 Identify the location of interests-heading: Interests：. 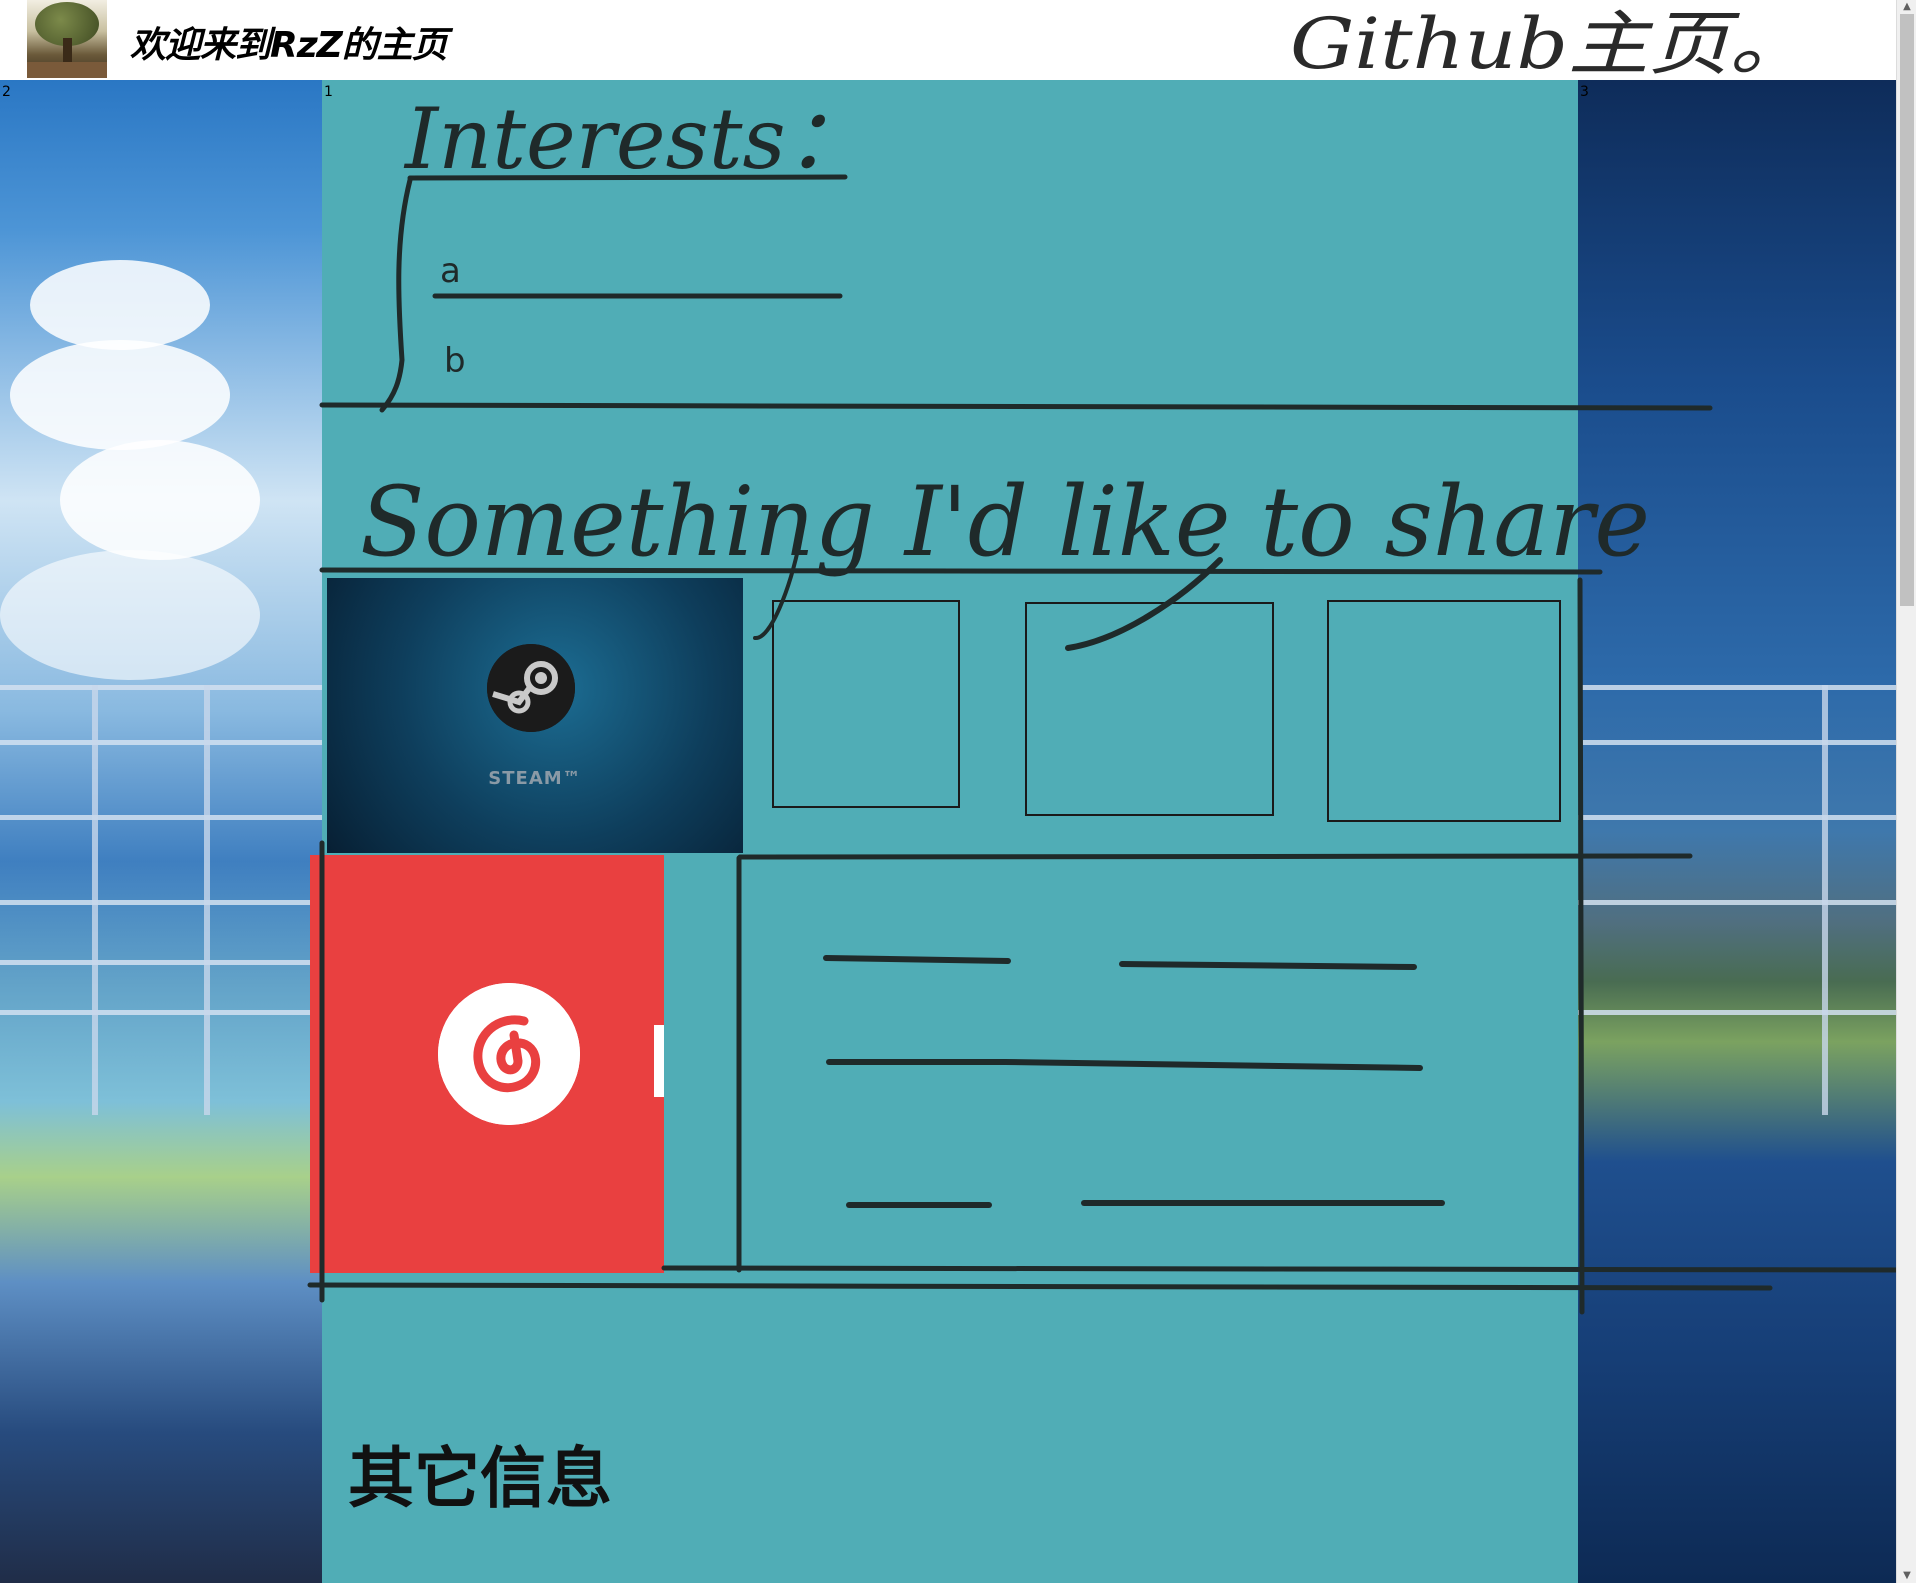
(636, 139).